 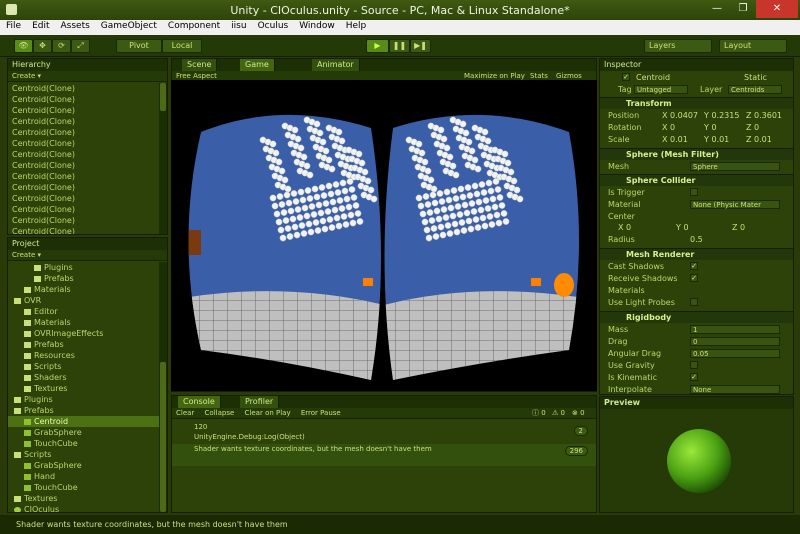 I want to click on tab-animator: Animator, so click(x=336, y=65).